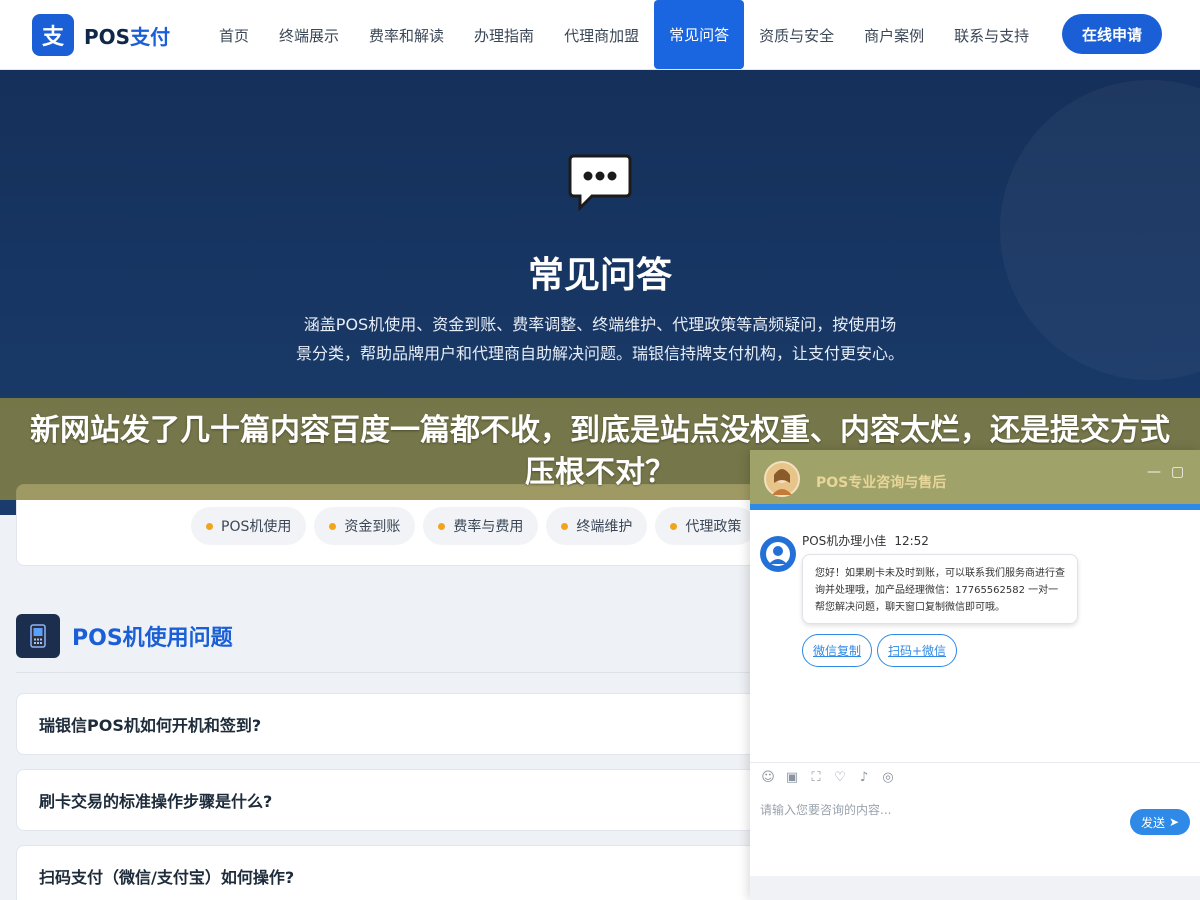 The height and width of the screenshot is (900, 1200). Describe the element at coordinates (504, 35) in the screenshot. I see `nav-item-guide: 办理指南` at that location.